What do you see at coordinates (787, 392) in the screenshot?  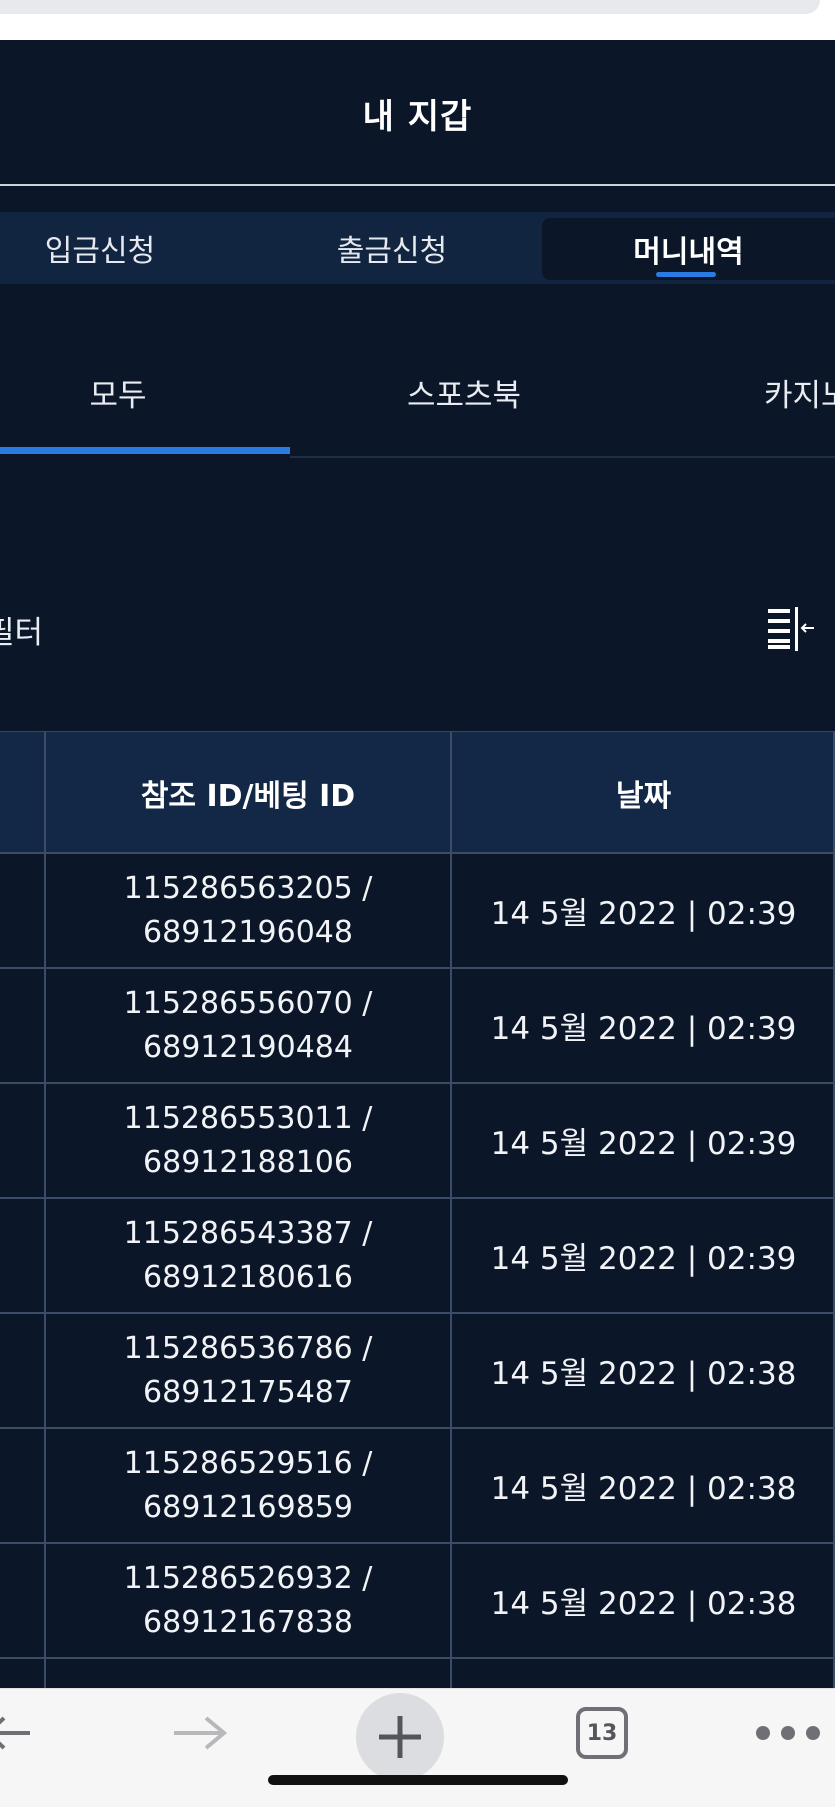 I see `subtab-casino: 카지노` at bounding box center [787, 392].